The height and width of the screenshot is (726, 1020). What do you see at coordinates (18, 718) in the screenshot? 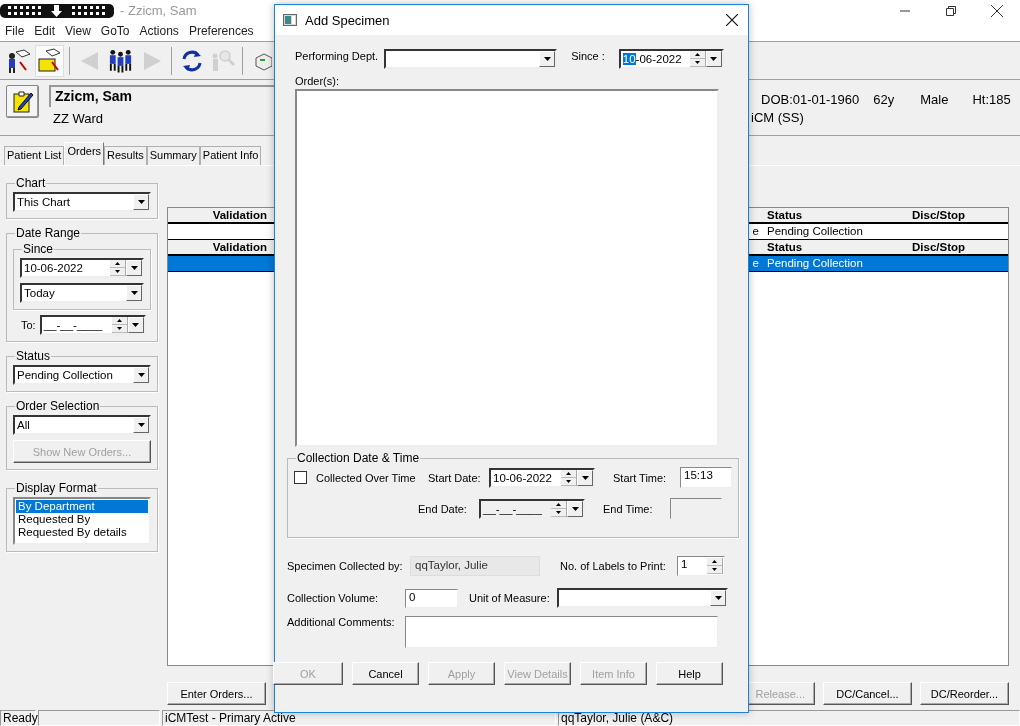
I see `status-pane: Ready` at bounding box center [18, 718].